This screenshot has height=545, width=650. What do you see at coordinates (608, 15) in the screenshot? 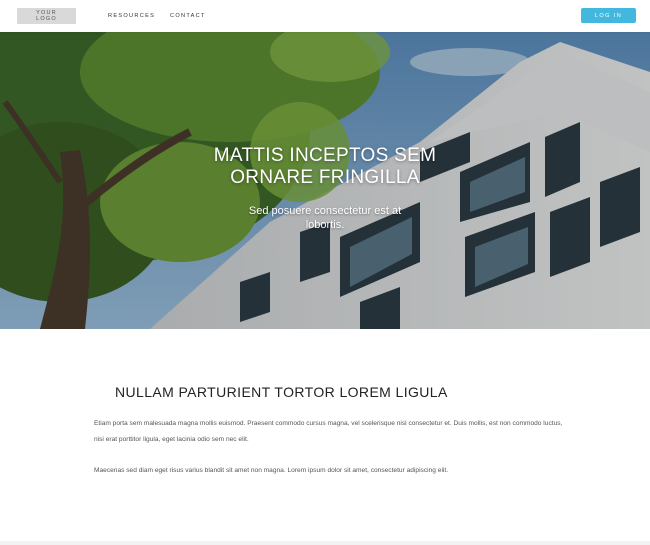
I see `login-button: LOG IN` at bounding box center [608, 15].